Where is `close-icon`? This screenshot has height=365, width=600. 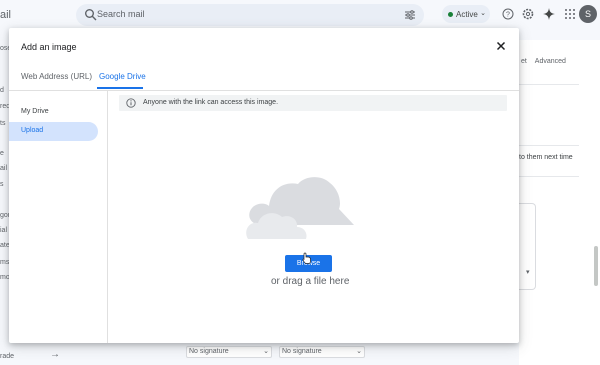
close-icon is located at coordinates (501, 46).